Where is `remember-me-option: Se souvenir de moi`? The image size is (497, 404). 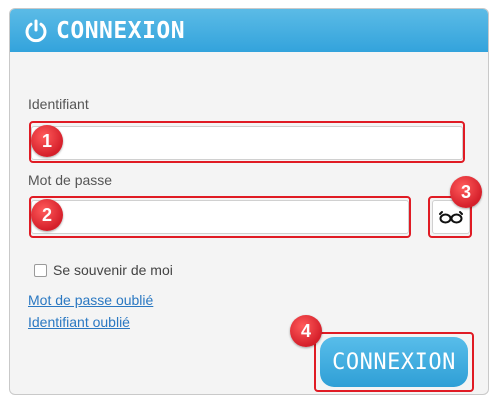 remember-me-option: Se souvenir de moi is located at coordinates (103, 270).